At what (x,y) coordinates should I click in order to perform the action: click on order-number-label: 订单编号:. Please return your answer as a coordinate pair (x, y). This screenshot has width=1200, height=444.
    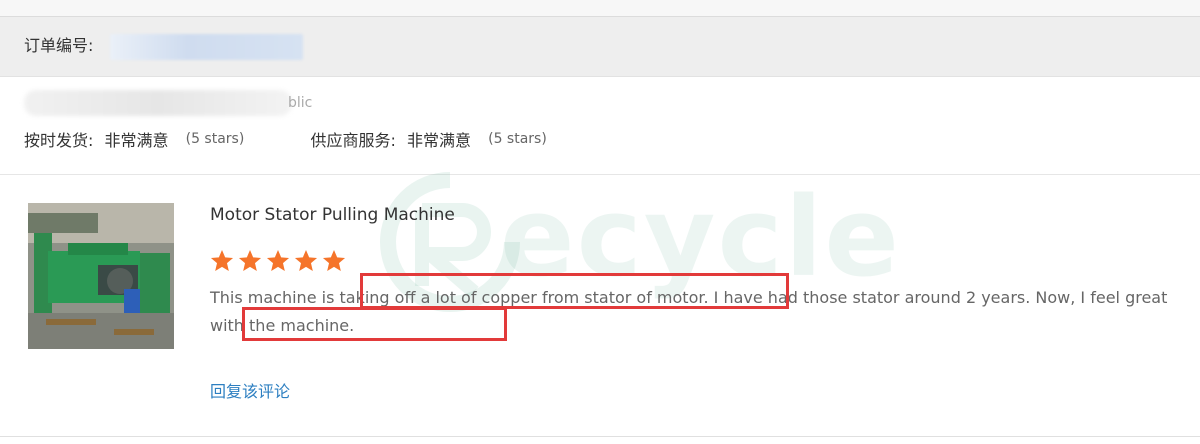
    Looking at the image, I should click on (59, 45).